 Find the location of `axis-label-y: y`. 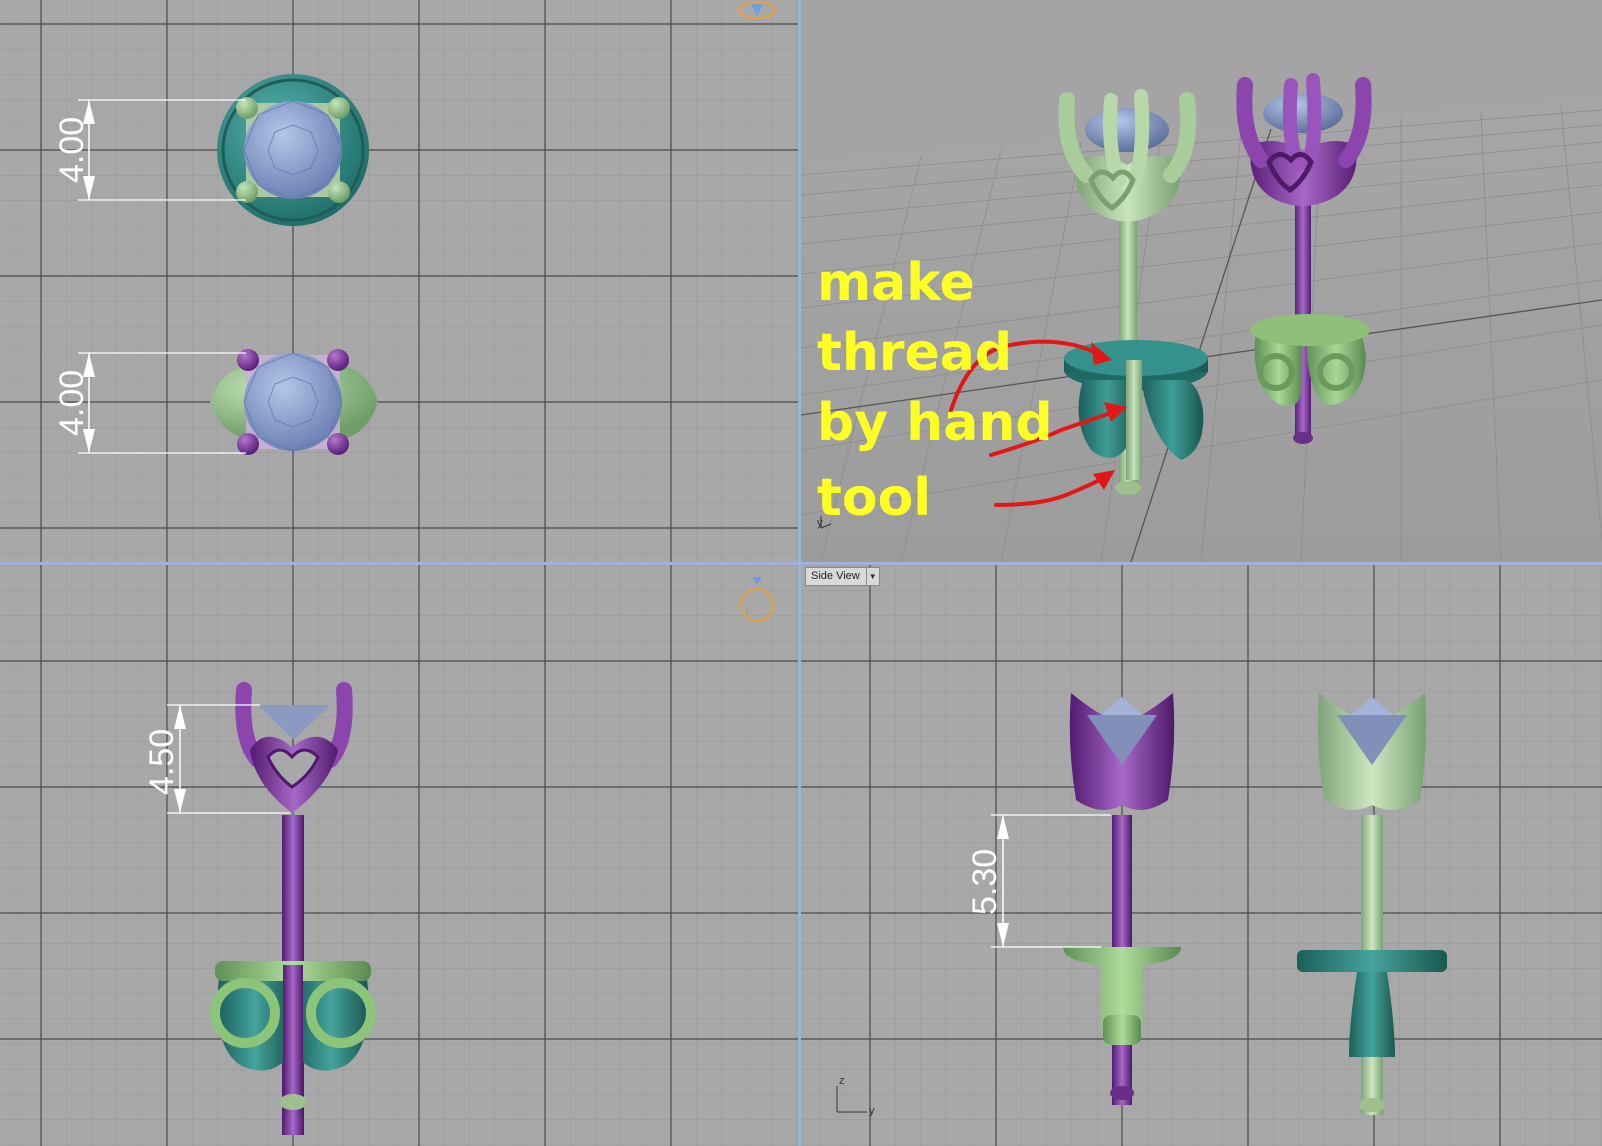

axis-label-y: y is located at coordinates (872, 1111).